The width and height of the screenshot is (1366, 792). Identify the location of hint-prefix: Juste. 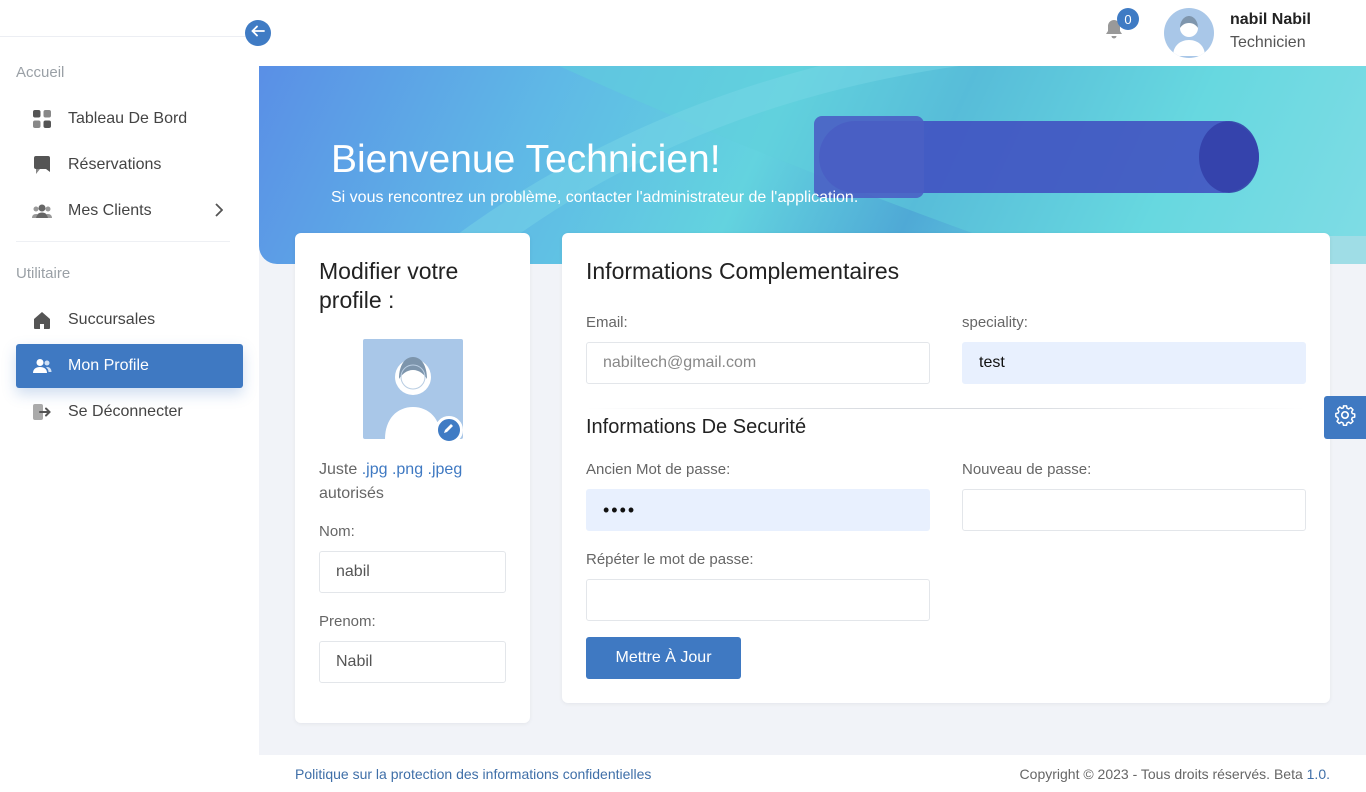
(338, 469).